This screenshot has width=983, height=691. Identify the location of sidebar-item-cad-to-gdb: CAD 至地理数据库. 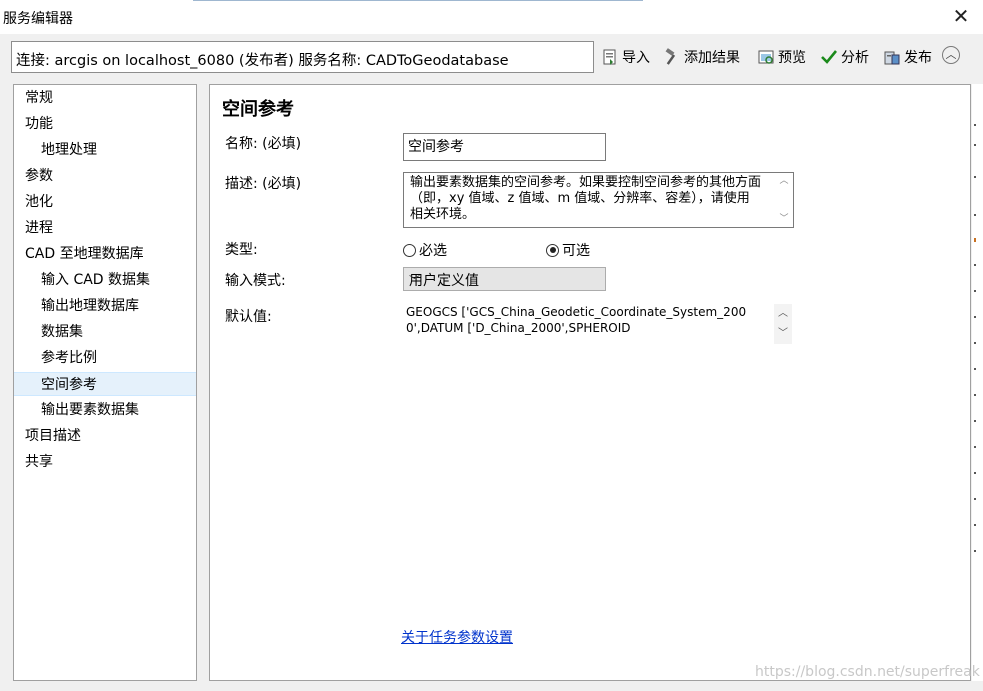
(105, 254).